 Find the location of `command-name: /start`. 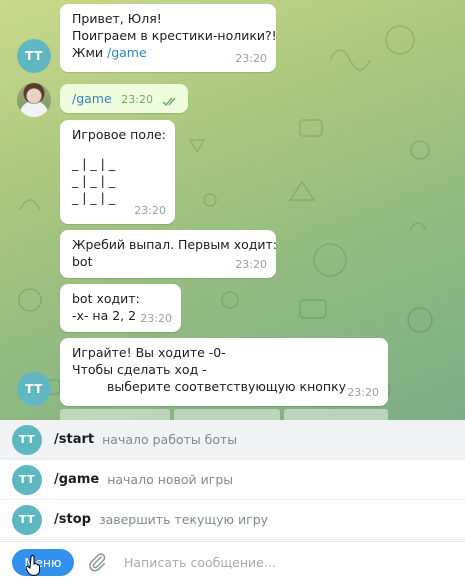

command-name: /start is located at coordinates (74, 439).